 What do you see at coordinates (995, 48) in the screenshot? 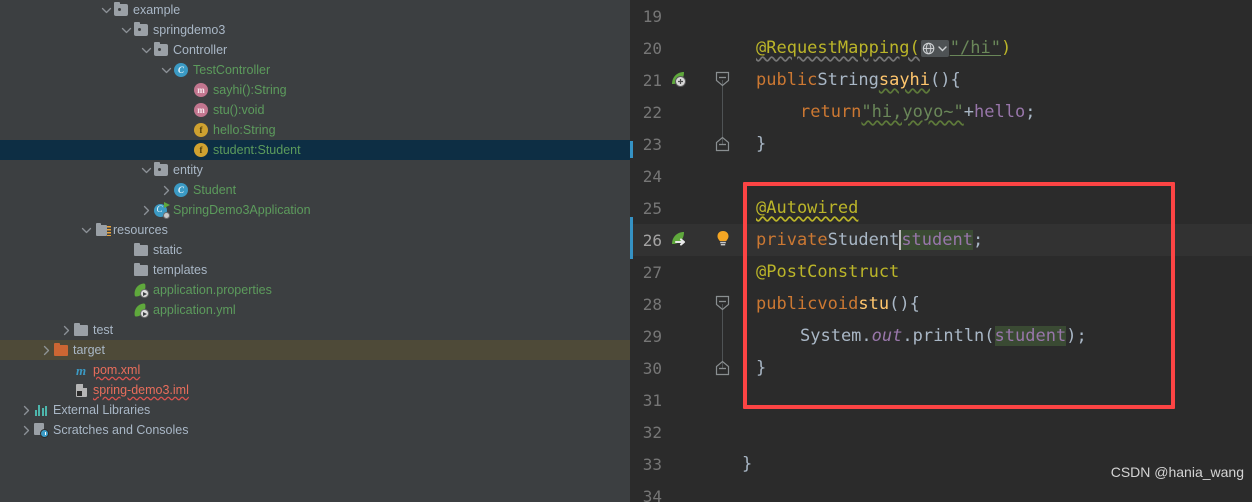
I see `code-line-content: @RequestMapping("/hi")` at bounding box center [995, 48].